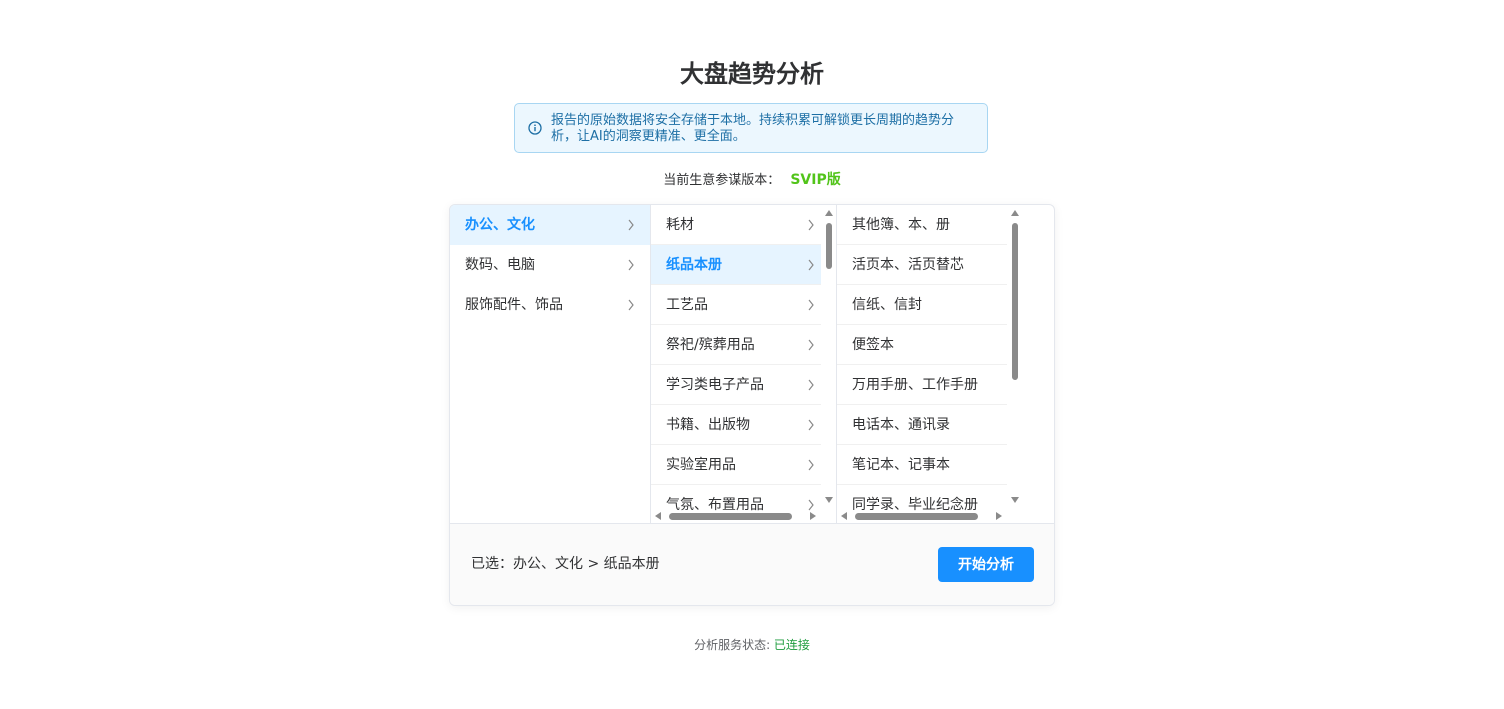 The image size is (1504, 709). Describe the element at coordinates (752, 564) in the screenshot. I see `selection-footer: 已选：办公、文化 > 纸品本册 开始分析` at that location.